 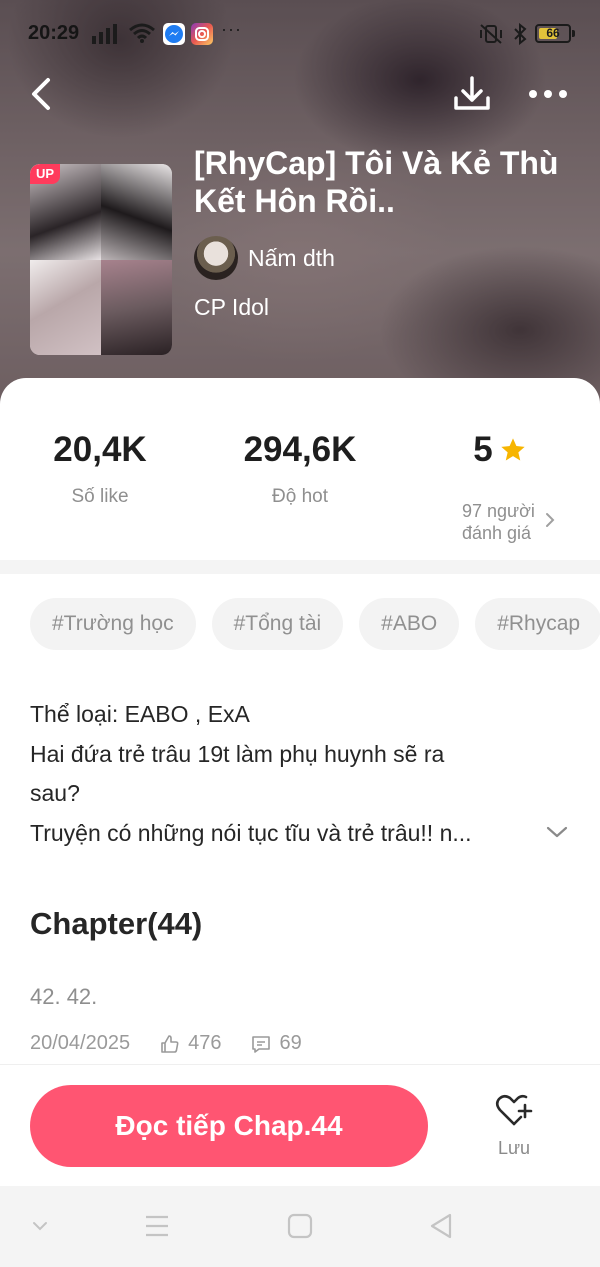 What do you see at coordinates (498, 511) in the screenshot?
I see `rating-count-line1: 97 người` at bounding box center [498, 511].